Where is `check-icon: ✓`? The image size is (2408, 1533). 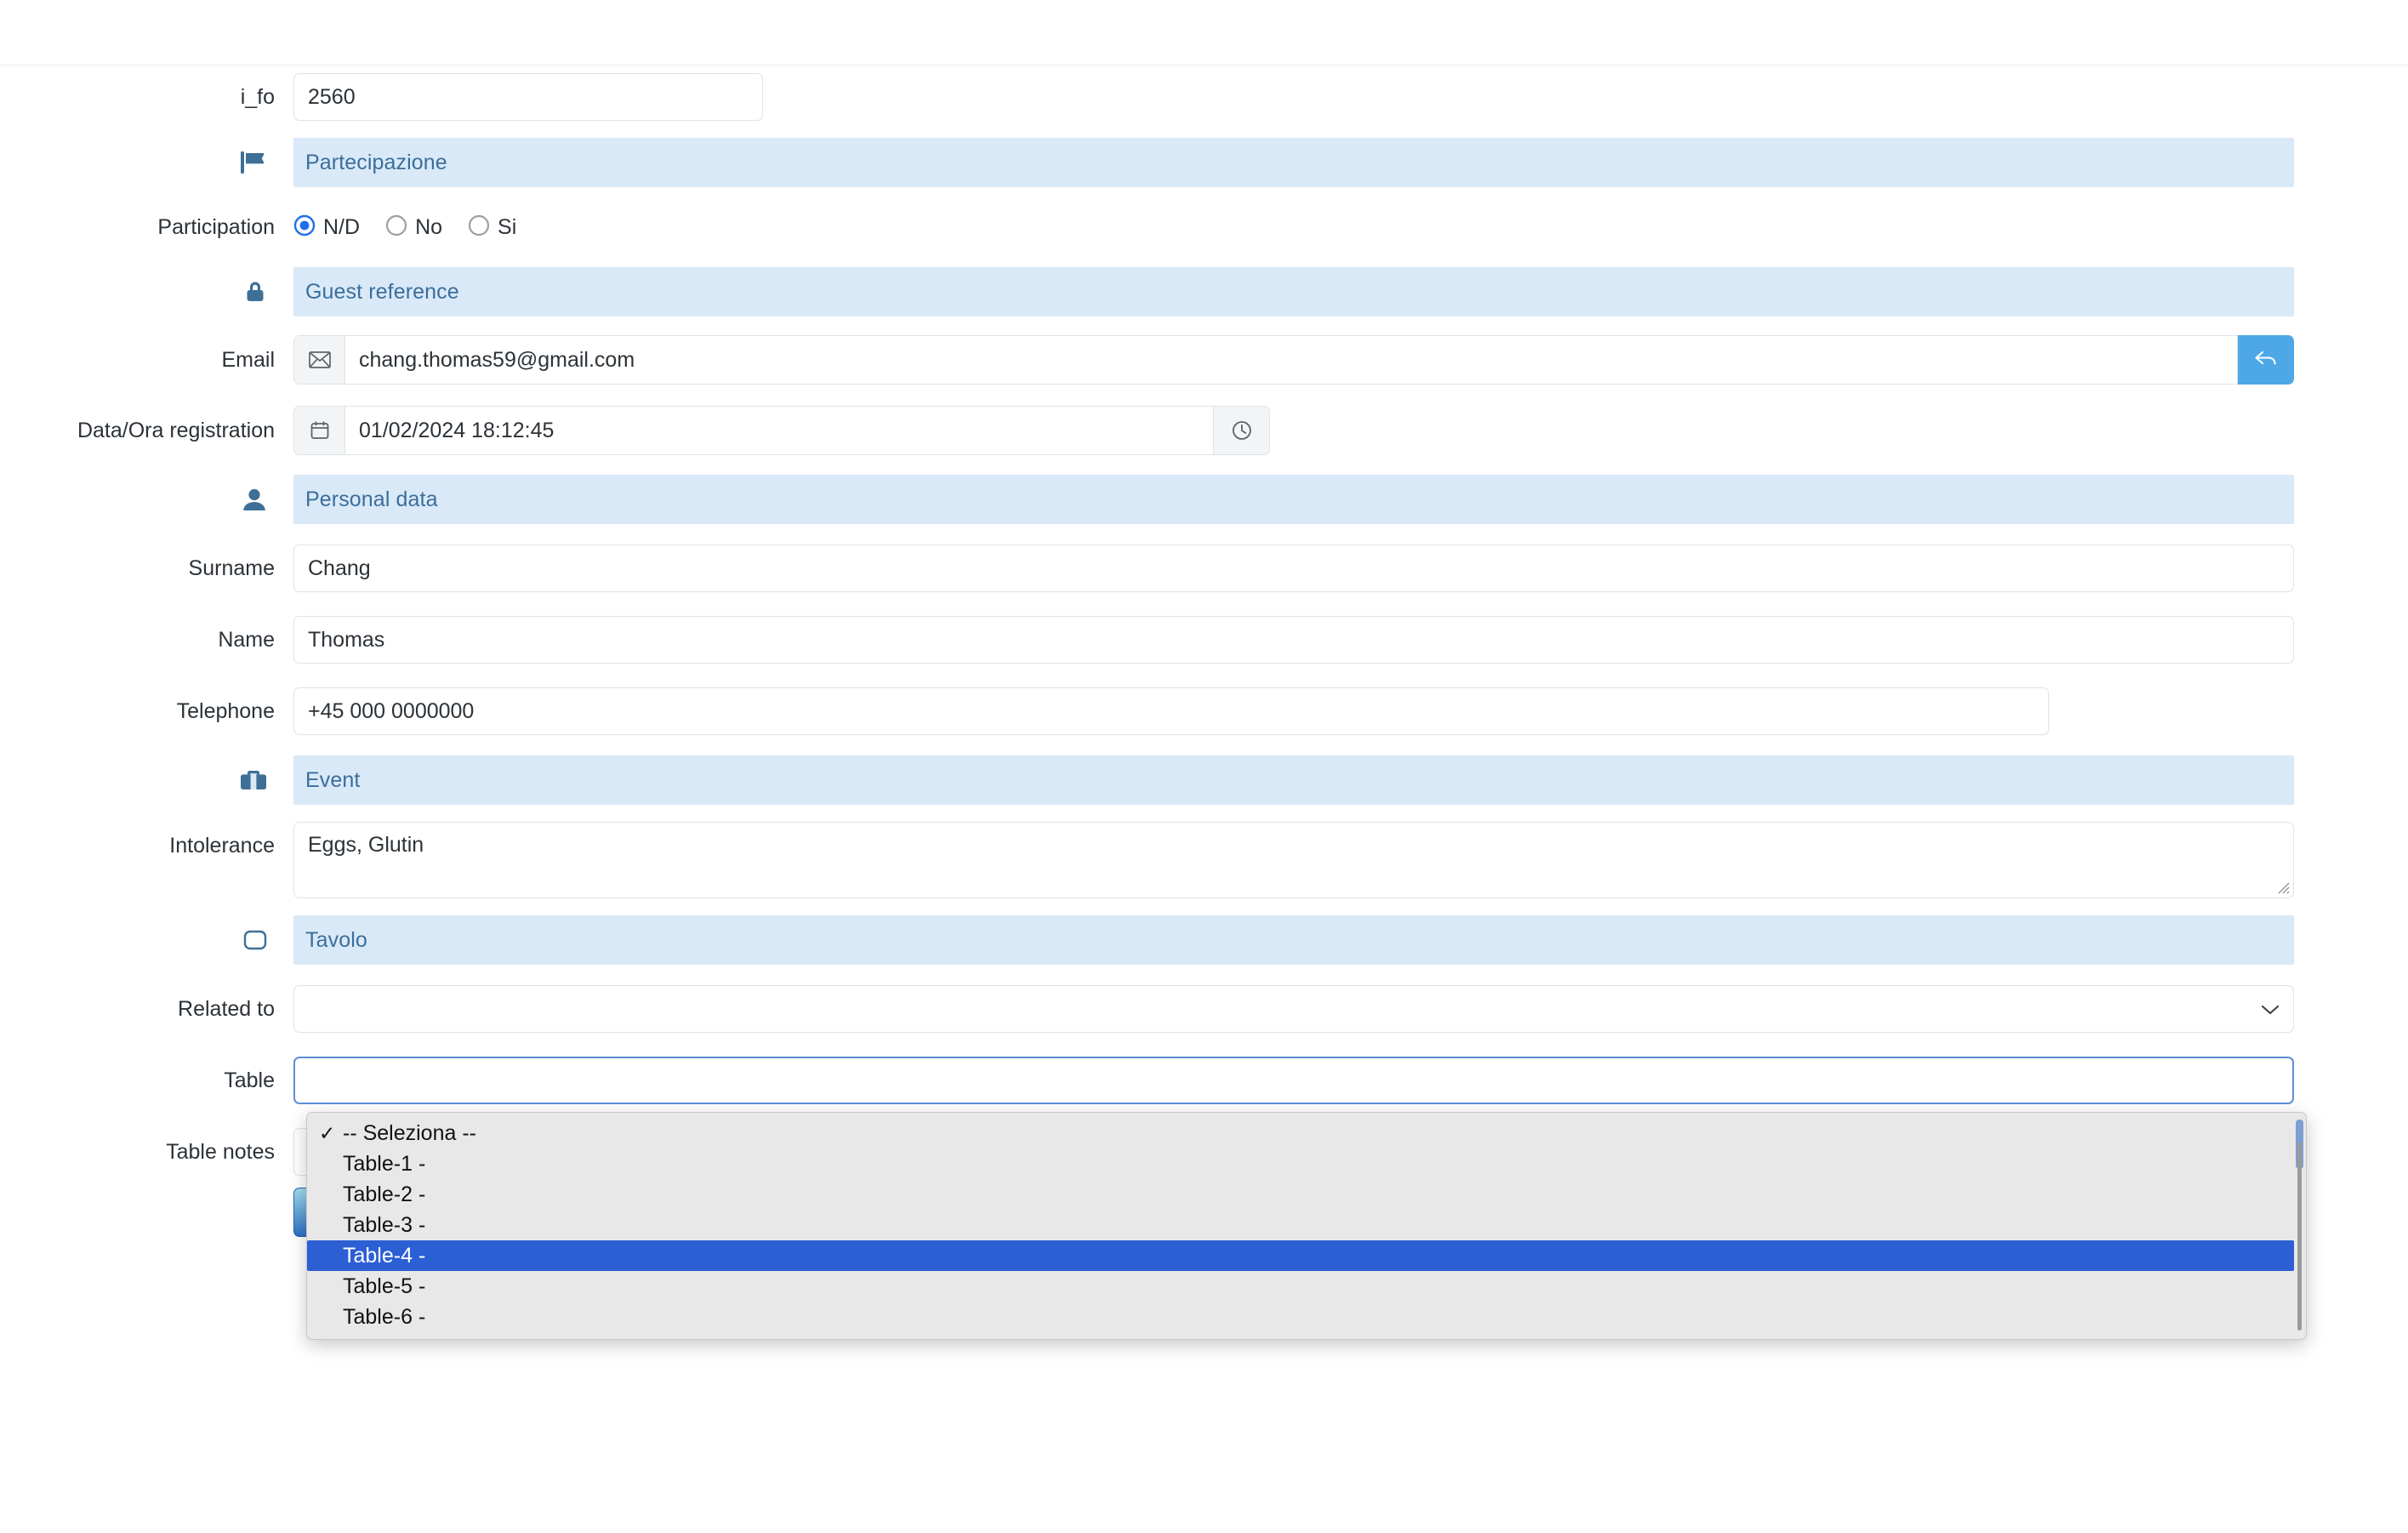
check-icon: ✓ is located at coordinates (327, 1133).